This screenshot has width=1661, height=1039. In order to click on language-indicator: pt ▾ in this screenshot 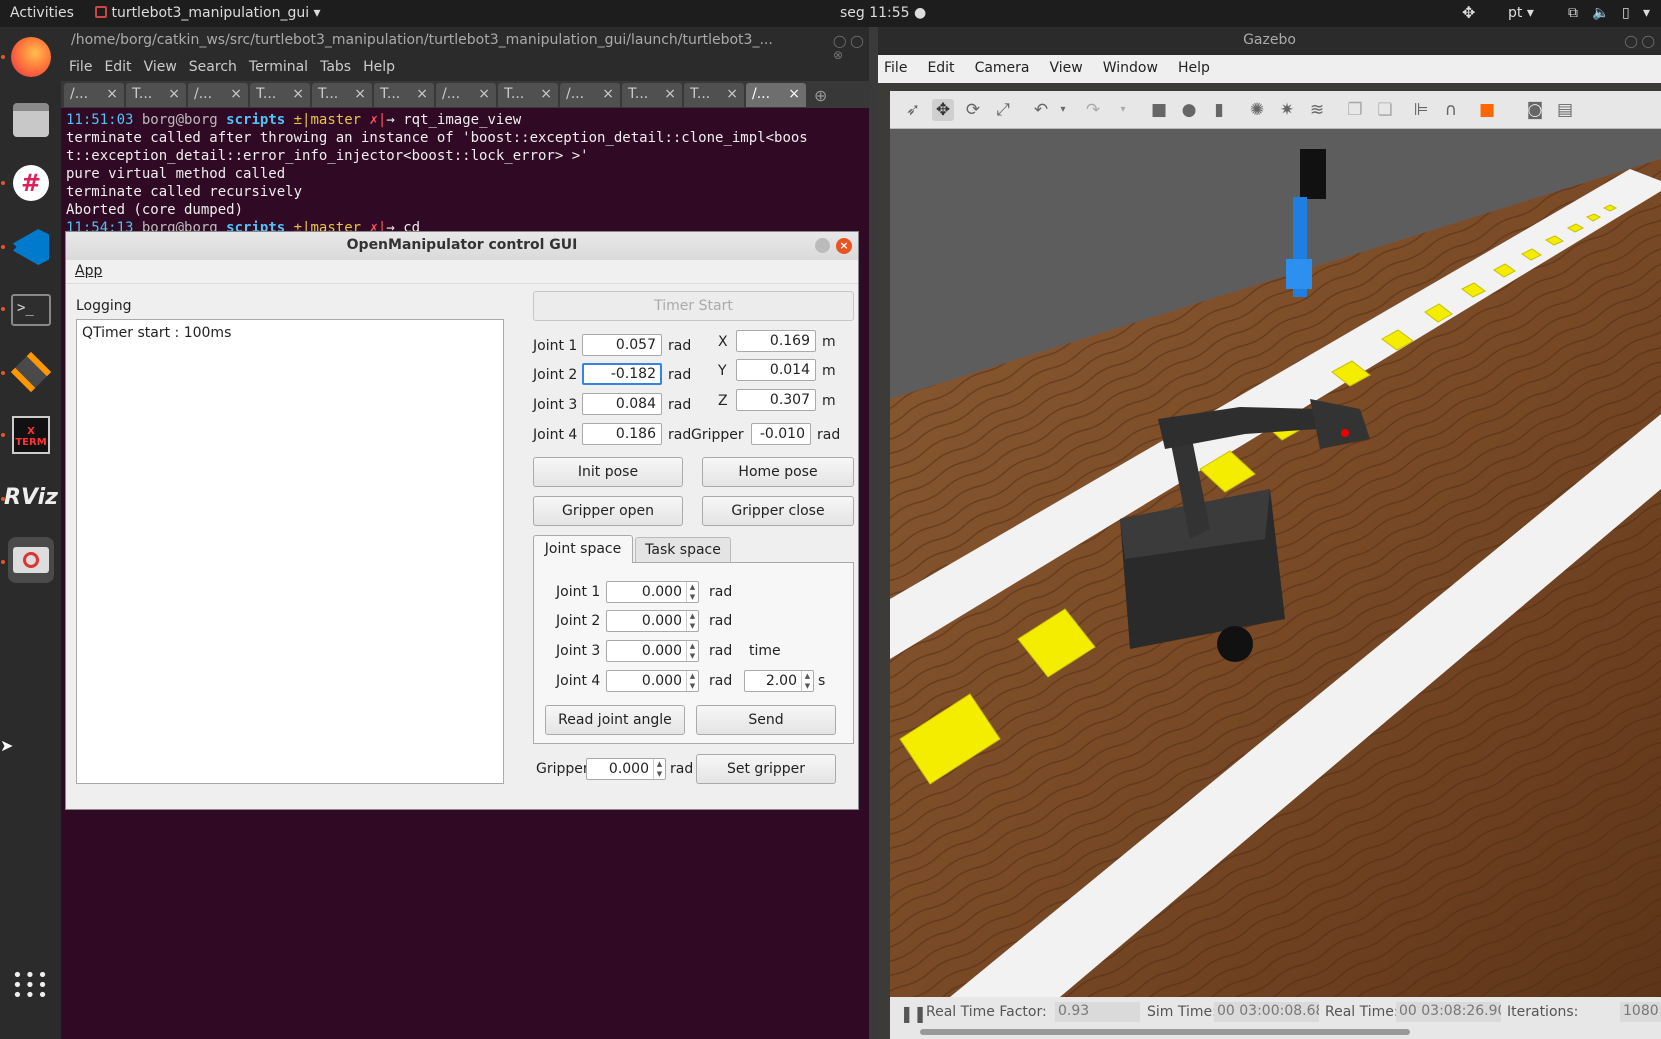, I will do `click(1521, 13)`.